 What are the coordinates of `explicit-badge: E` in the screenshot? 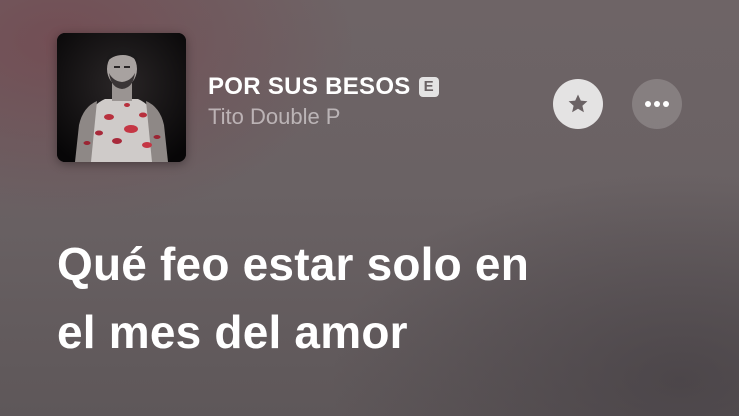 It's located at (428, 87).